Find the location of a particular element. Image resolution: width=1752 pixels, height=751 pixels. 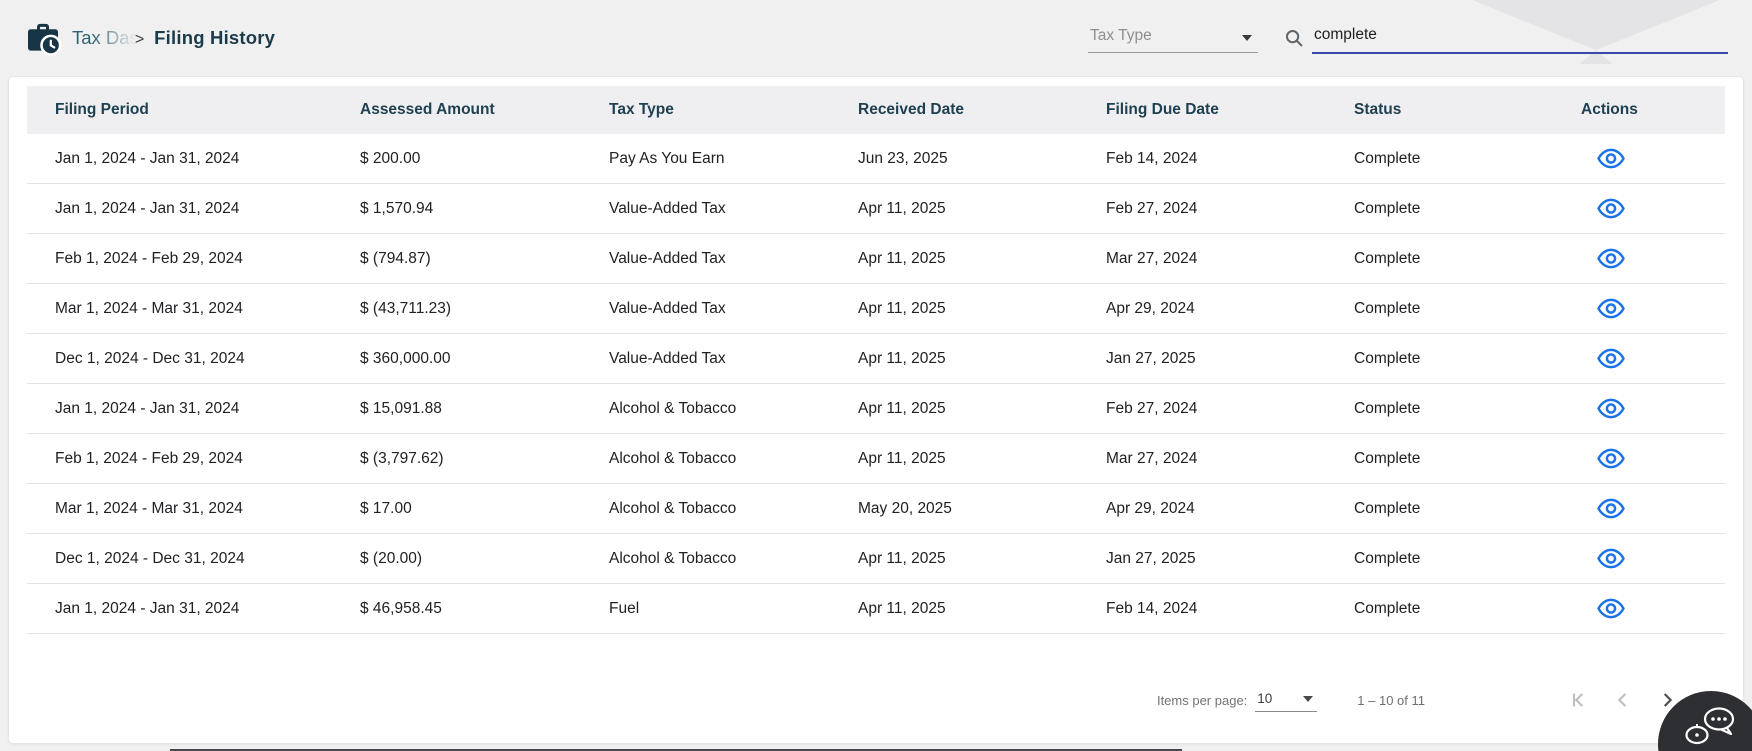

first-page-button is located at coordinates (1579, 700).